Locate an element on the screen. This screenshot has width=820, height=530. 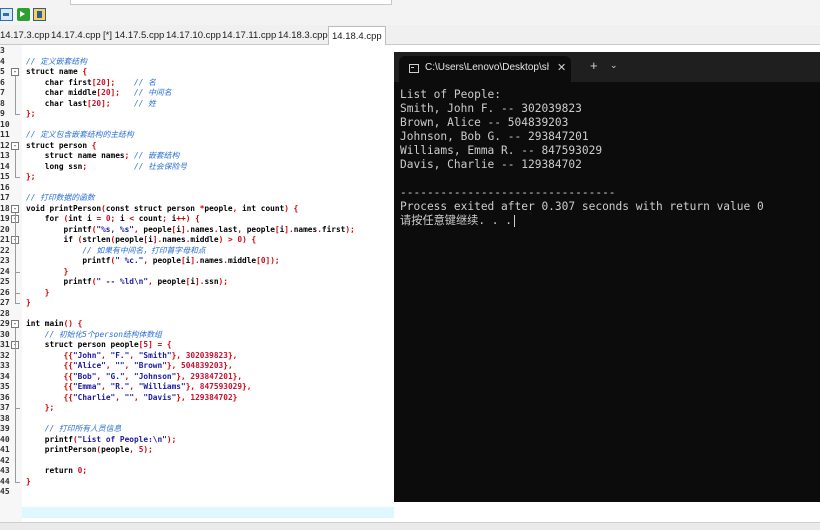
new-tab-button: + is located at coordinates (594, 65).